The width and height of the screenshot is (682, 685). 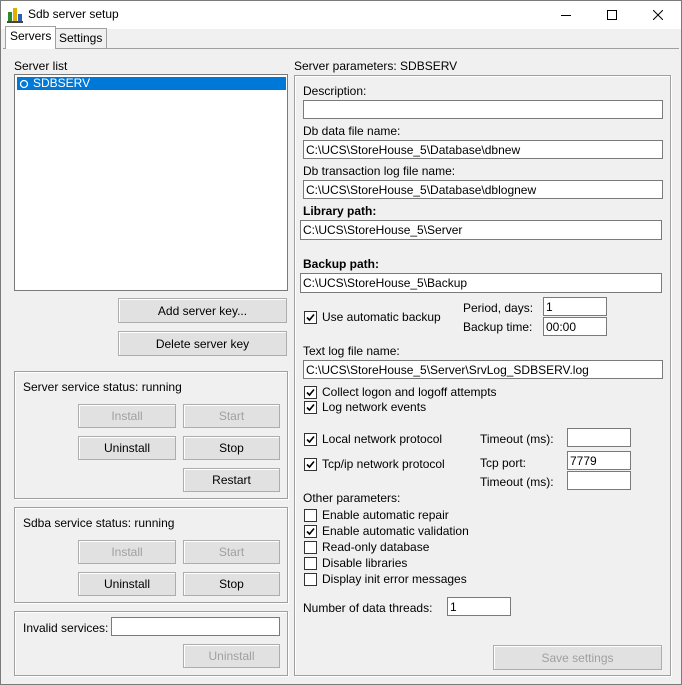 What do you see at coordinates (231, 480) in the screenshot?
I see `server-restart-button: Restart` at bounding box center [231, 480].